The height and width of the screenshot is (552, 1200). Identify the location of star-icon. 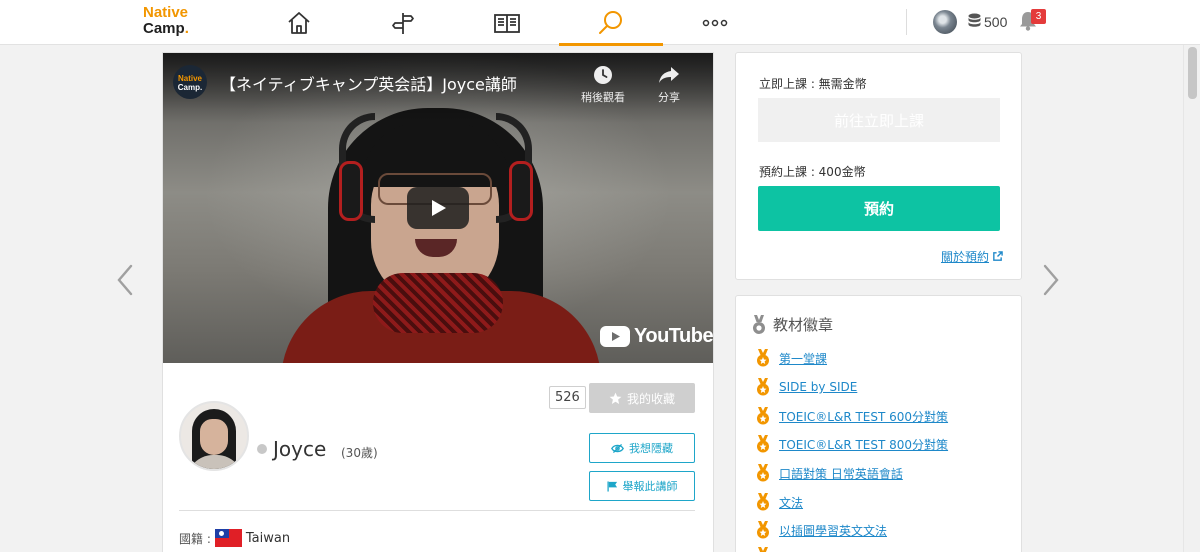
(615, 398).